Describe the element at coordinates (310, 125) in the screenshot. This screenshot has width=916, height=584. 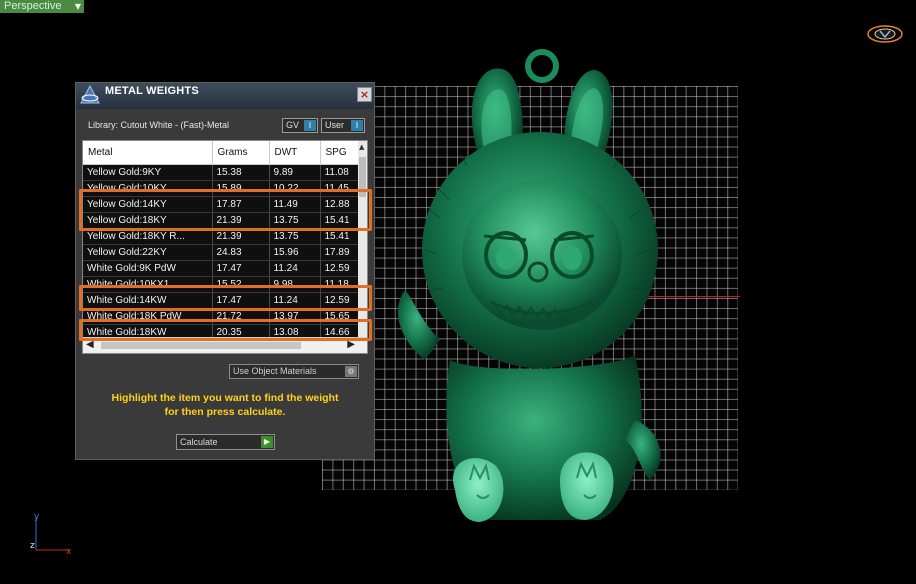
I see `gv-toggle-knob: I` at that location.